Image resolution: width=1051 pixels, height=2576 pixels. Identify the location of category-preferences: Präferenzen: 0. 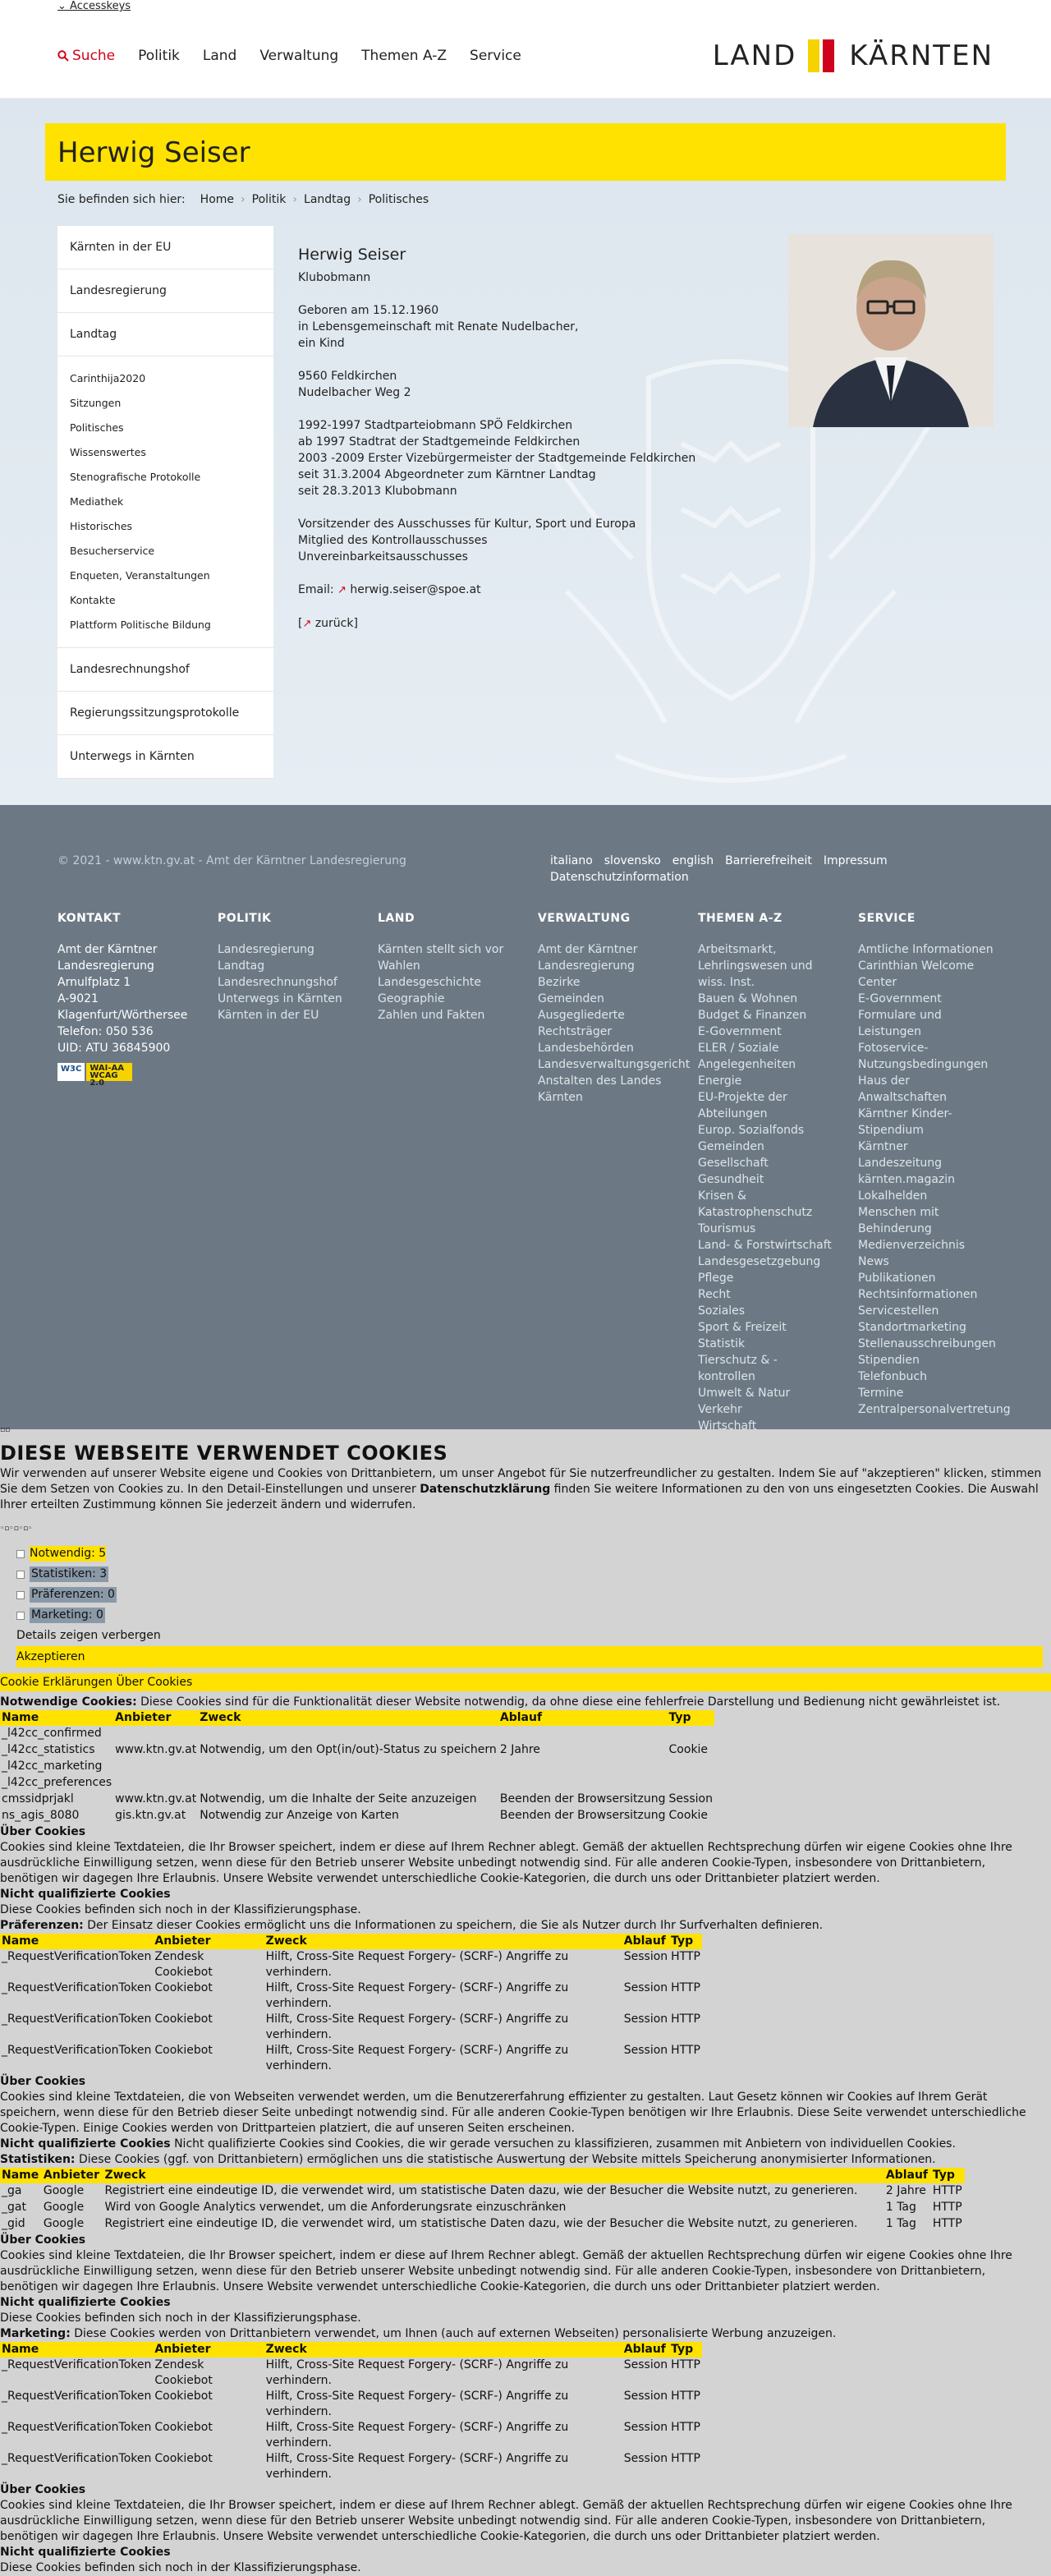
(533, 1595).